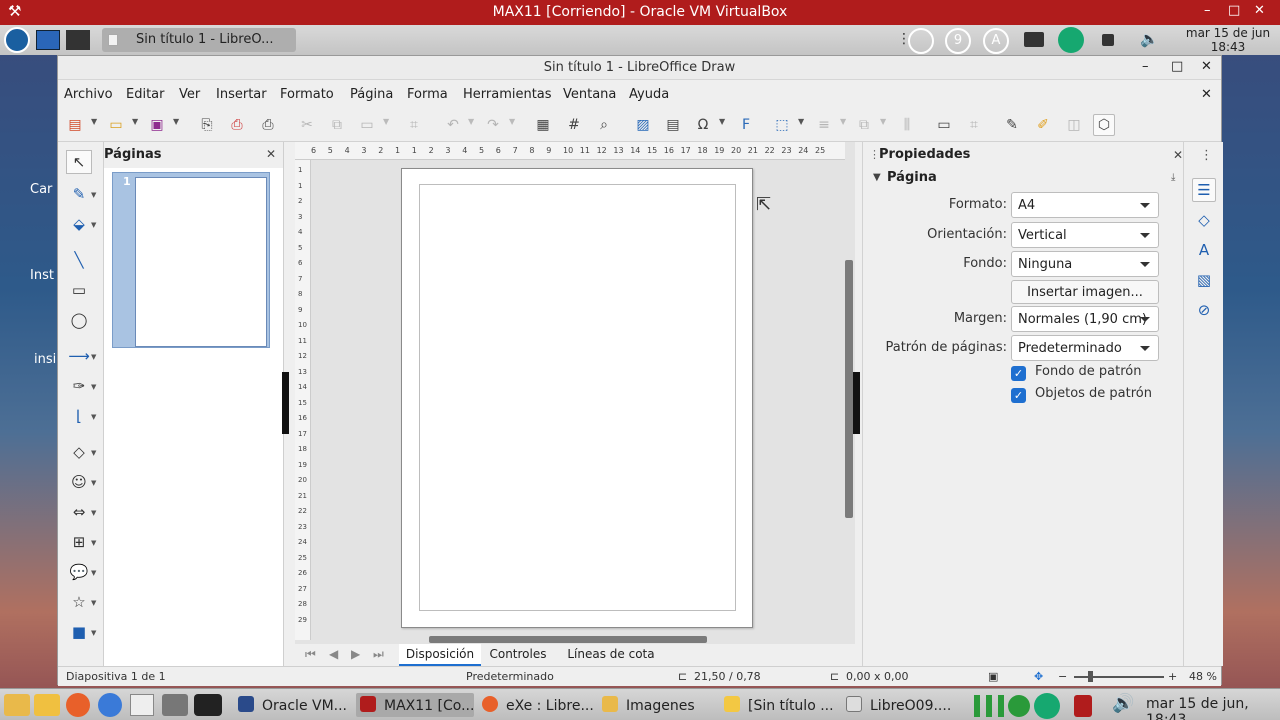 This screenshot has height=720, width=1280. What do you see at coordinates (1228, 40) in the screenshot?
I see `panel-clock: mar 15 de jun 18:43` at bounding box center [1228, 40].